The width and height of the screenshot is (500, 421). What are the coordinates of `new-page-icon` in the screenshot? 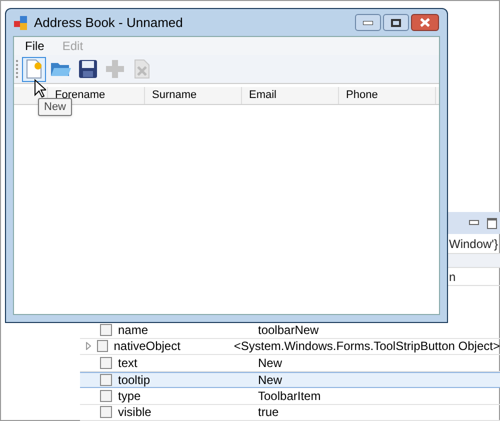 It's located at (34, 69).